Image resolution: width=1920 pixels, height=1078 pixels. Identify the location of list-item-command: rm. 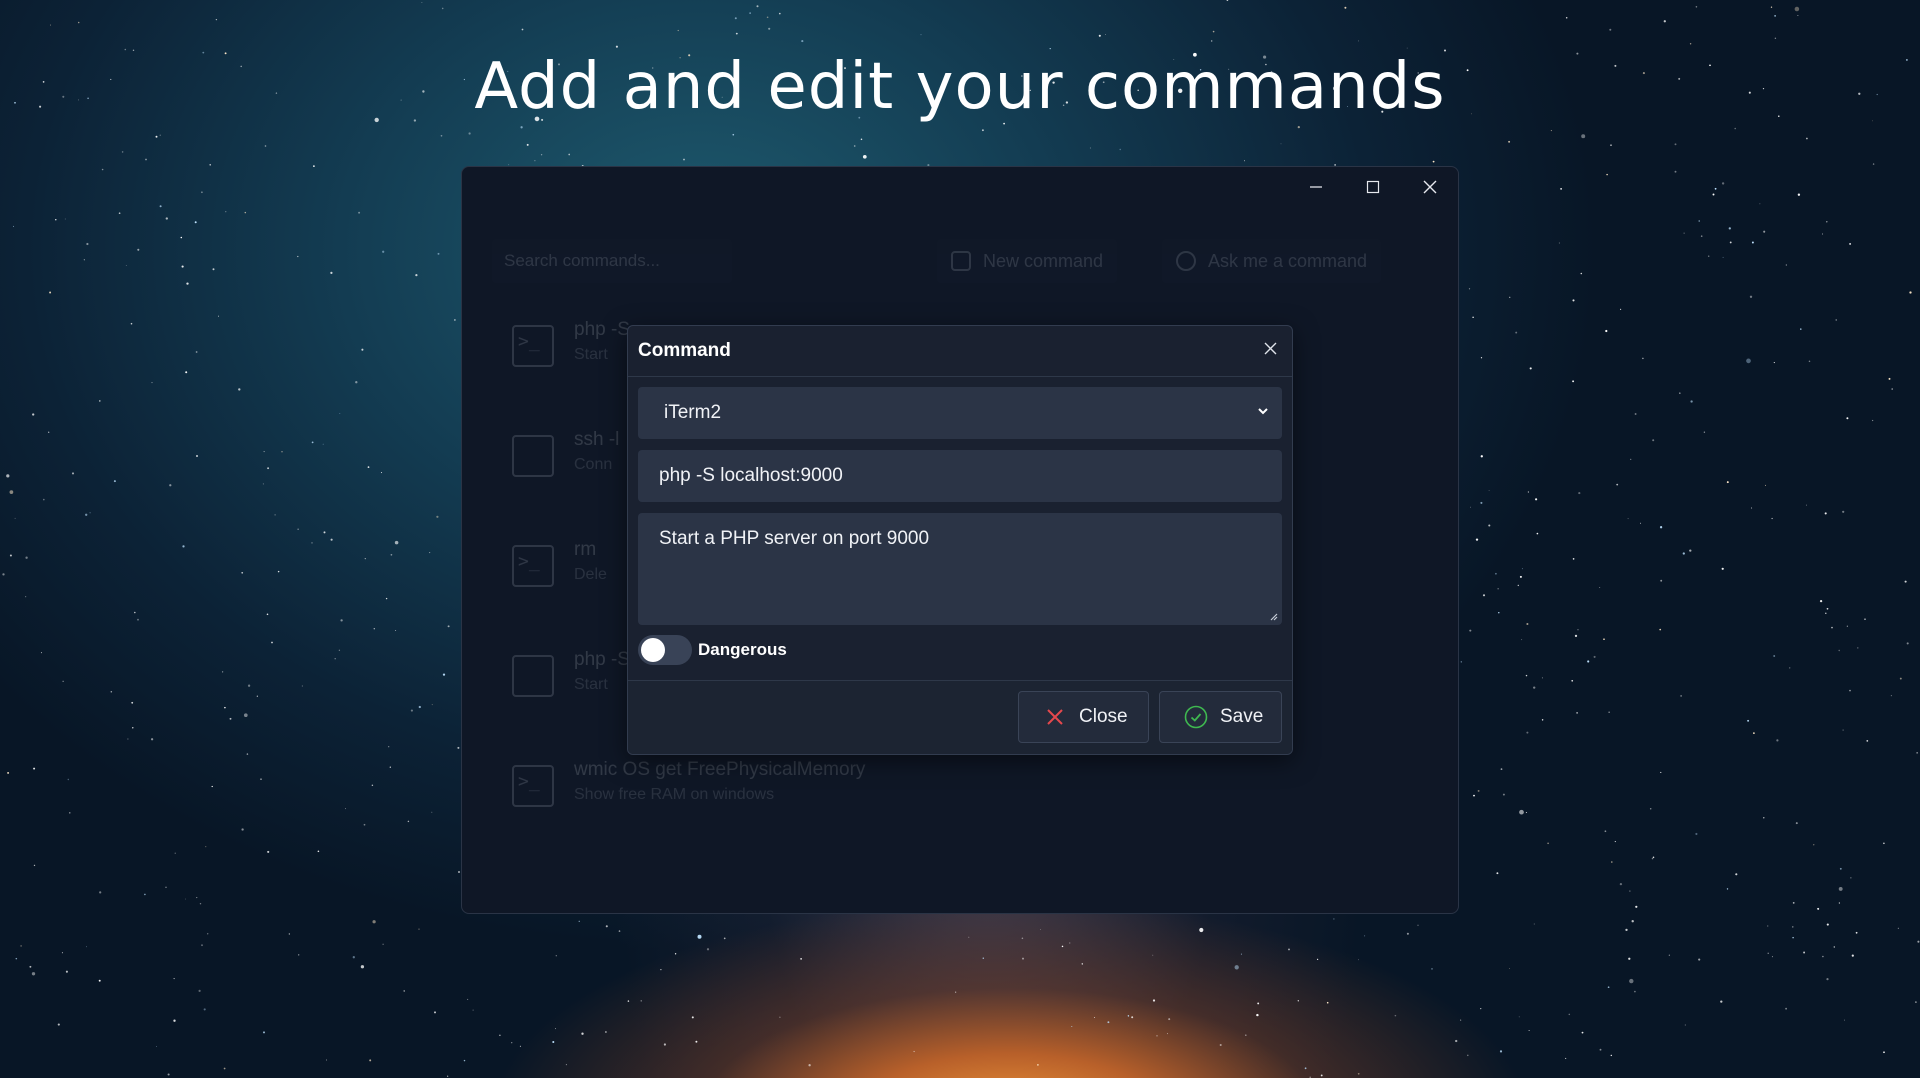
(585, 549).